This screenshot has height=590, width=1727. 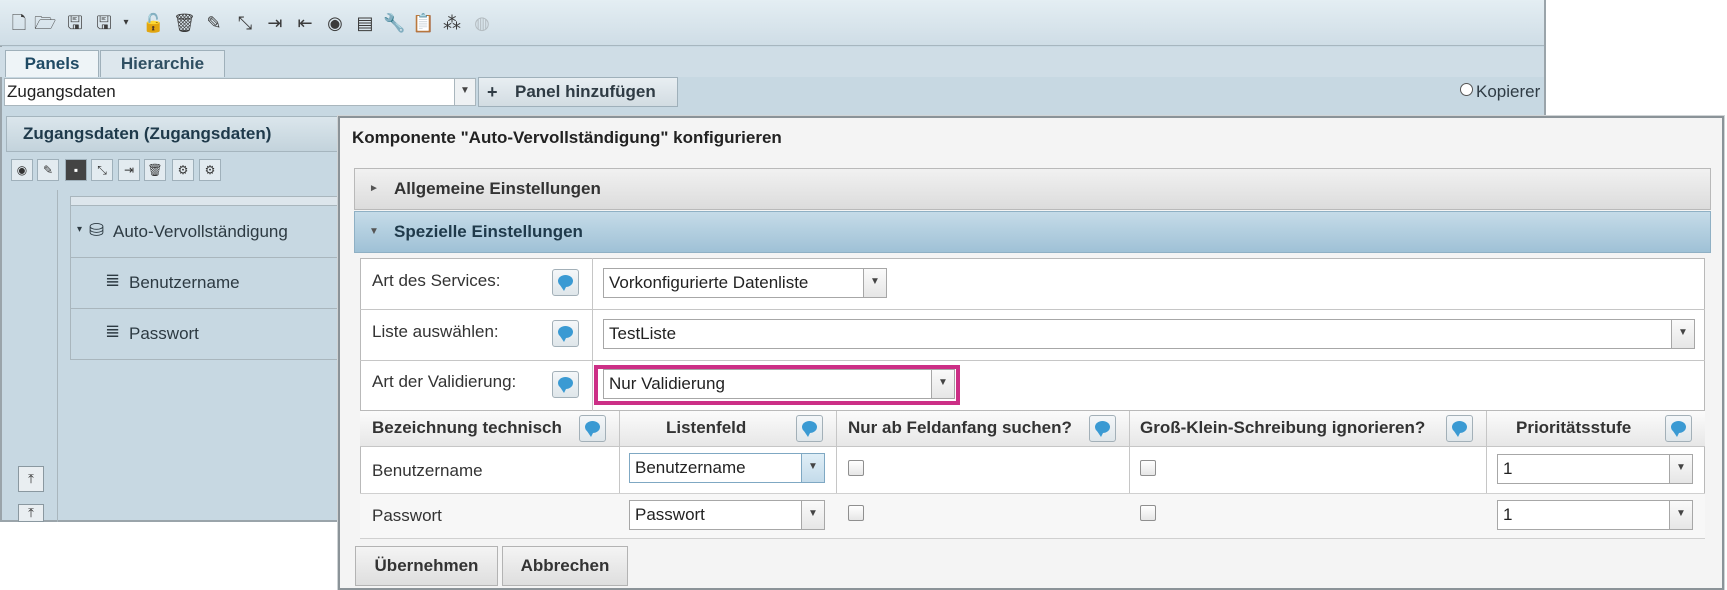 I want to click on add-panel-label: Panel hinzufügen, so click(x=585, y=91).